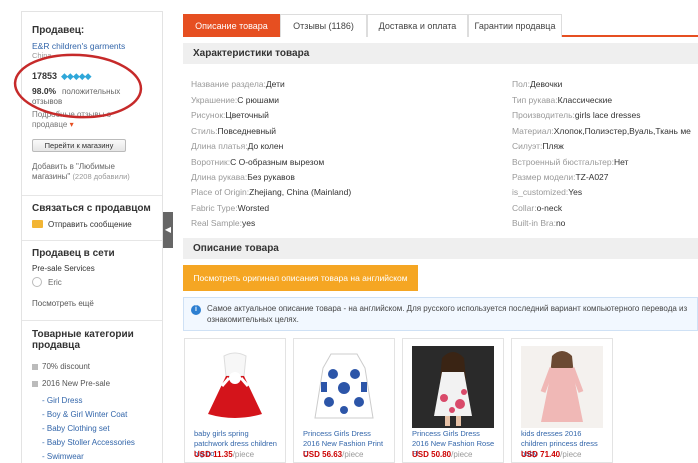  I want to click on spec-row: Рисунок:Цветочный, so click(230, 115).